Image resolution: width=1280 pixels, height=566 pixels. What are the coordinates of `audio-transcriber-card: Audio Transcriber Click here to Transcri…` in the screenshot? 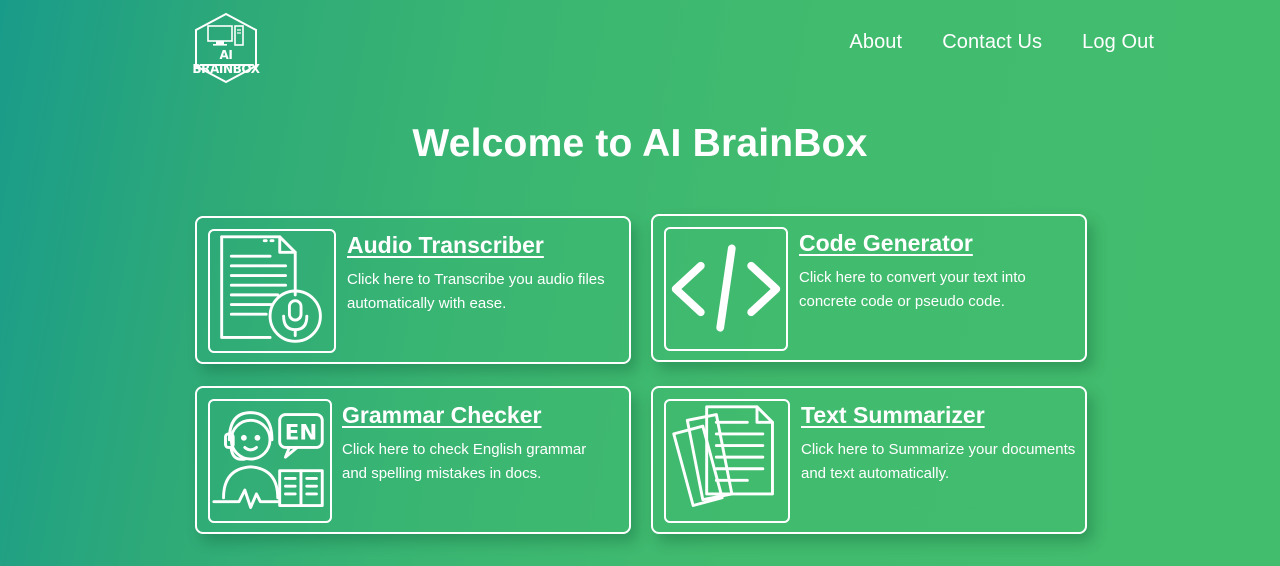 It's located at (413, 290).